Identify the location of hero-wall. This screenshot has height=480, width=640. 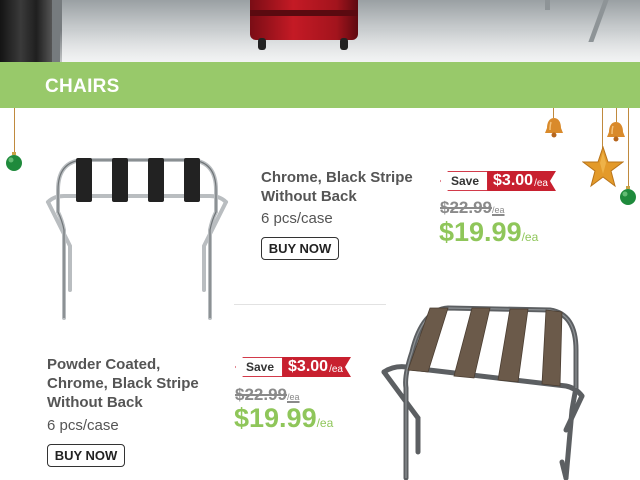
(26, 31).